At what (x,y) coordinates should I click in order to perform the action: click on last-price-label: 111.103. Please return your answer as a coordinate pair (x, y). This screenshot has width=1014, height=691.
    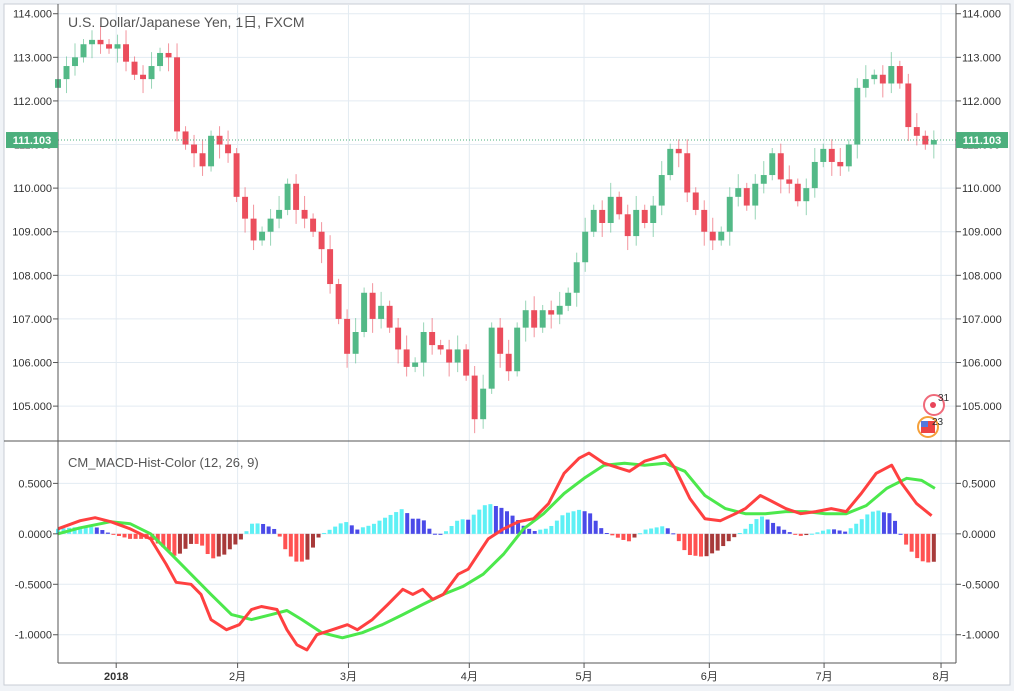
    Looking at the image, I should click on (982, 141).